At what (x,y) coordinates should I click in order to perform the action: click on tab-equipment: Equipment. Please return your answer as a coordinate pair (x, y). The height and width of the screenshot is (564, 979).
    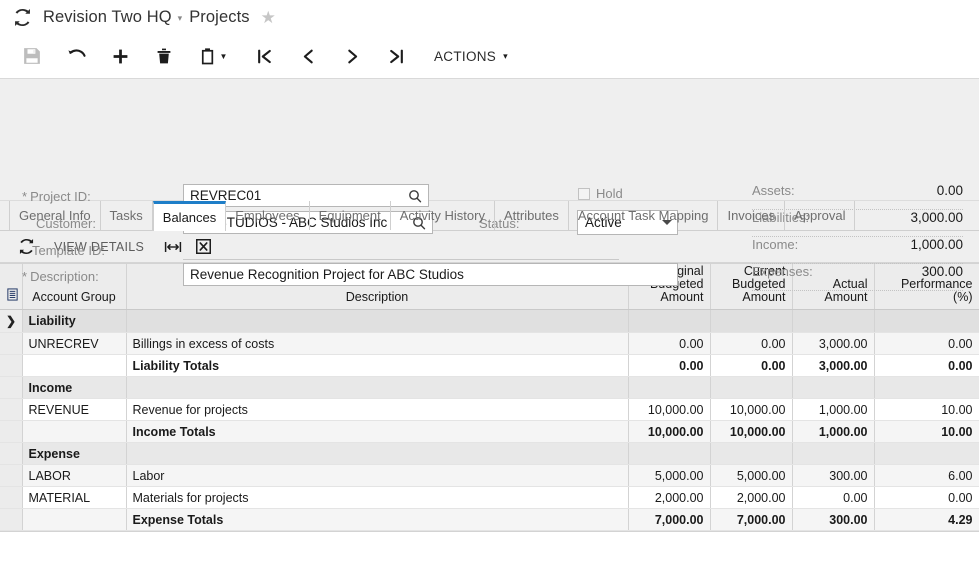
    Looking at the image, I should click on (350, 215).